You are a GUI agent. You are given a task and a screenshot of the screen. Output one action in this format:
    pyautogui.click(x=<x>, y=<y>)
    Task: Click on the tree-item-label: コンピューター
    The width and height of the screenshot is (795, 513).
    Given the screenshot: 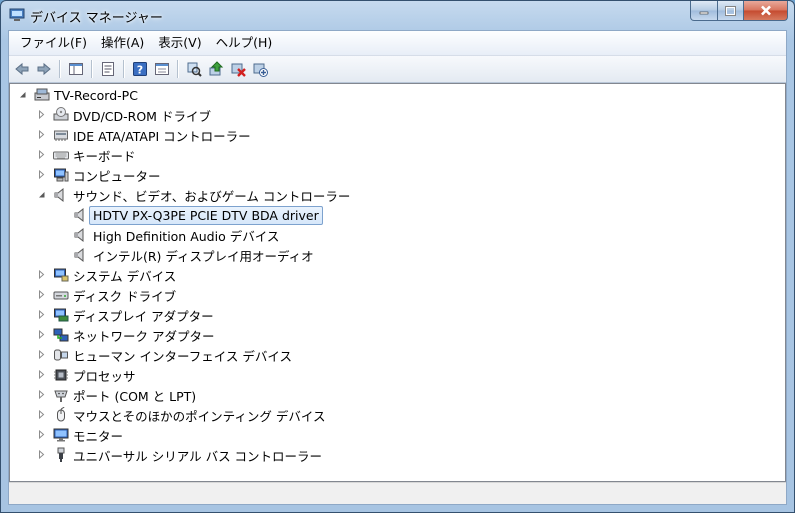 What is the action you would take?
    pyautogui.click(x=117, y=176)
    